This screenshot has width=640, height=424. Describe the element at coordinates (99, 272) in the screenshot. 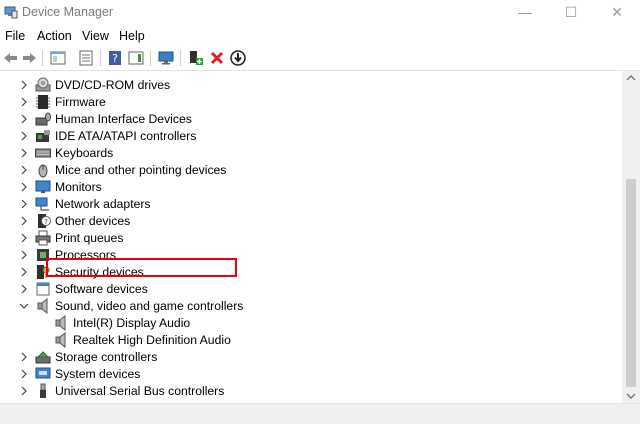

I see `tree-item-label: Security devices` at that location.